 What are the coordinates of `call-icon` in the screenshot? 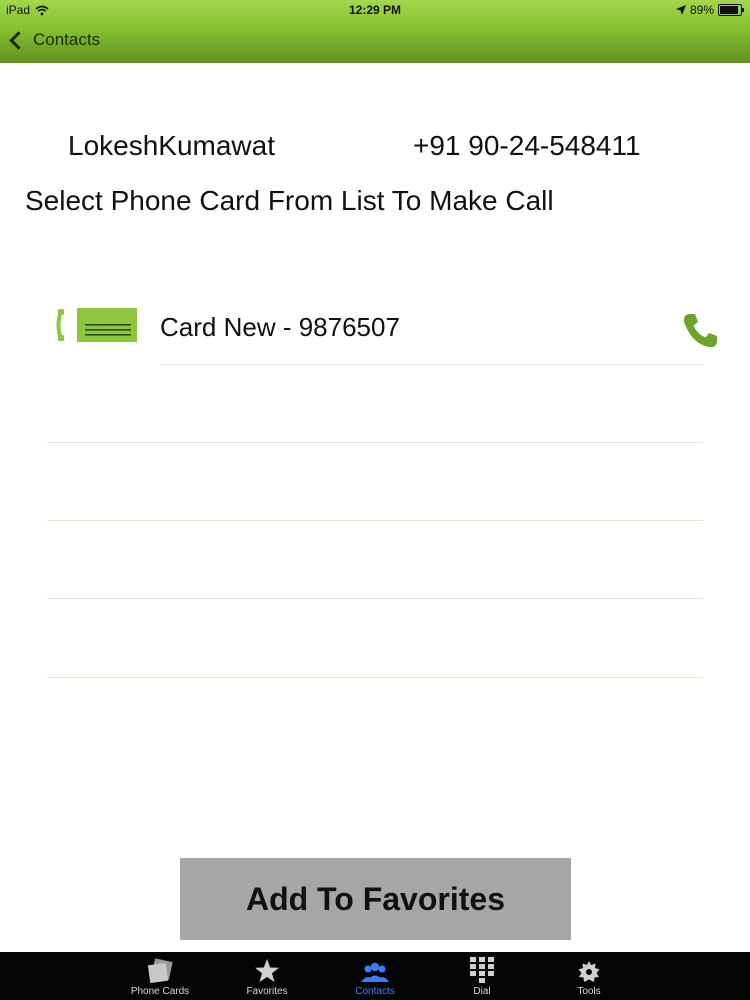 It's located at (700, 331).